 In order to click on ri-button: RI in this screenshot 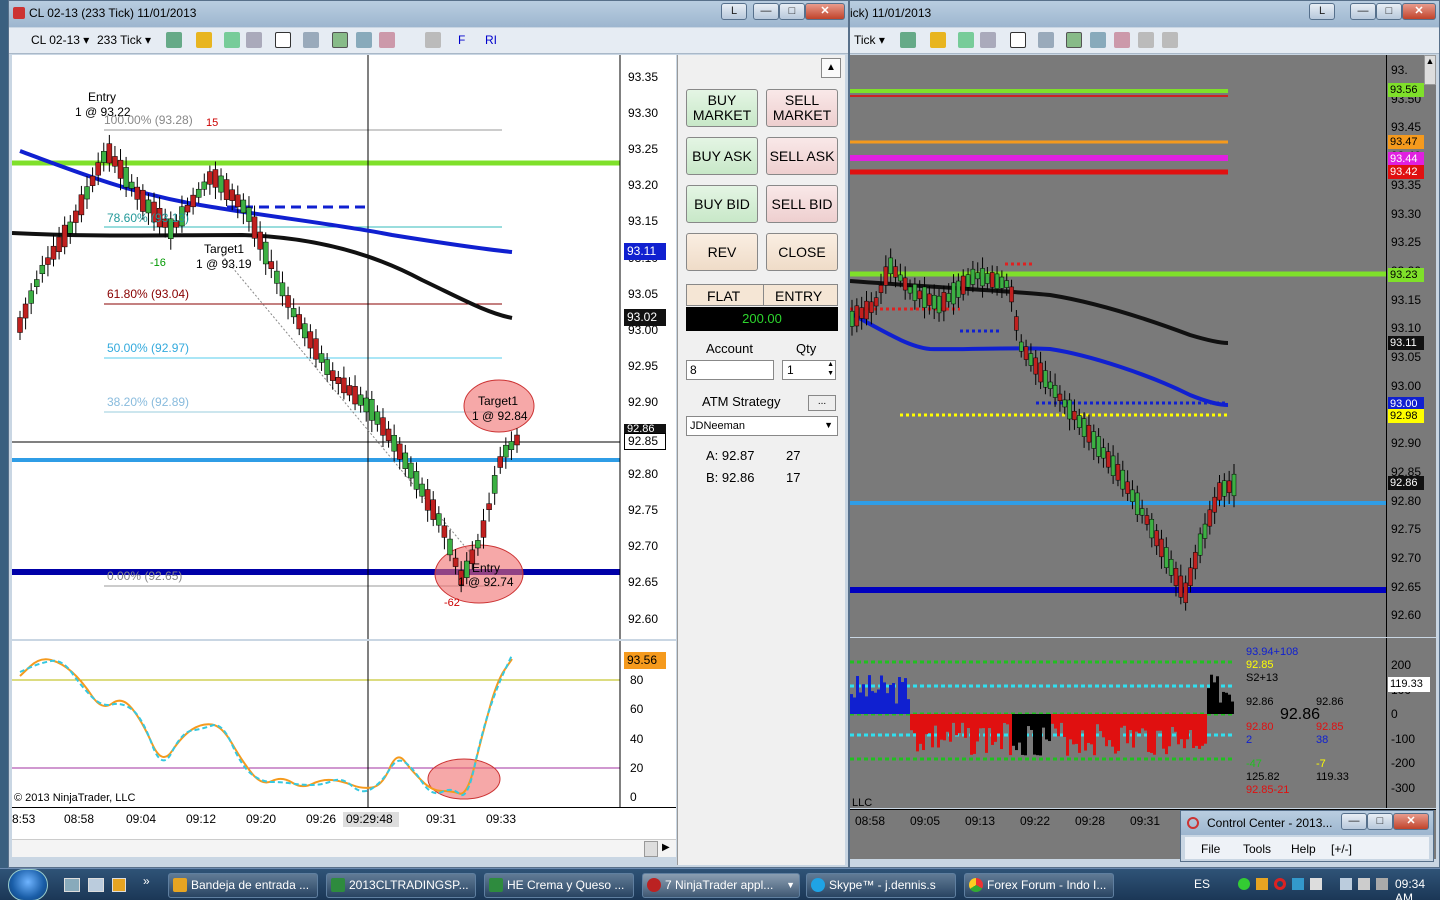, I will do `click(491, 40)`.